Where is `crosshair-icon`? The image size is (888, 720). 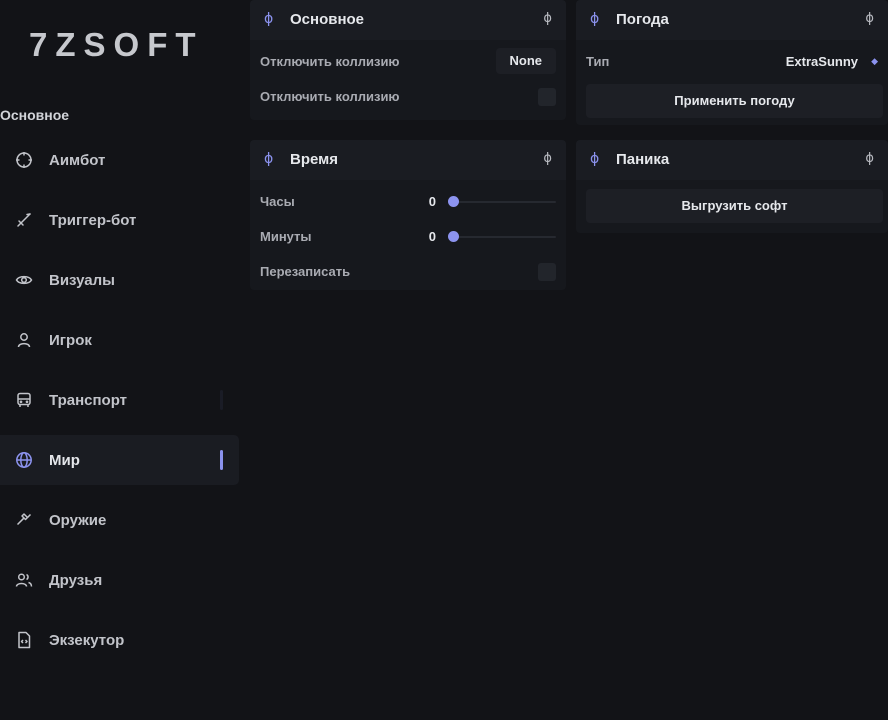 crosshair-icon is located at coordinates (24, 160).